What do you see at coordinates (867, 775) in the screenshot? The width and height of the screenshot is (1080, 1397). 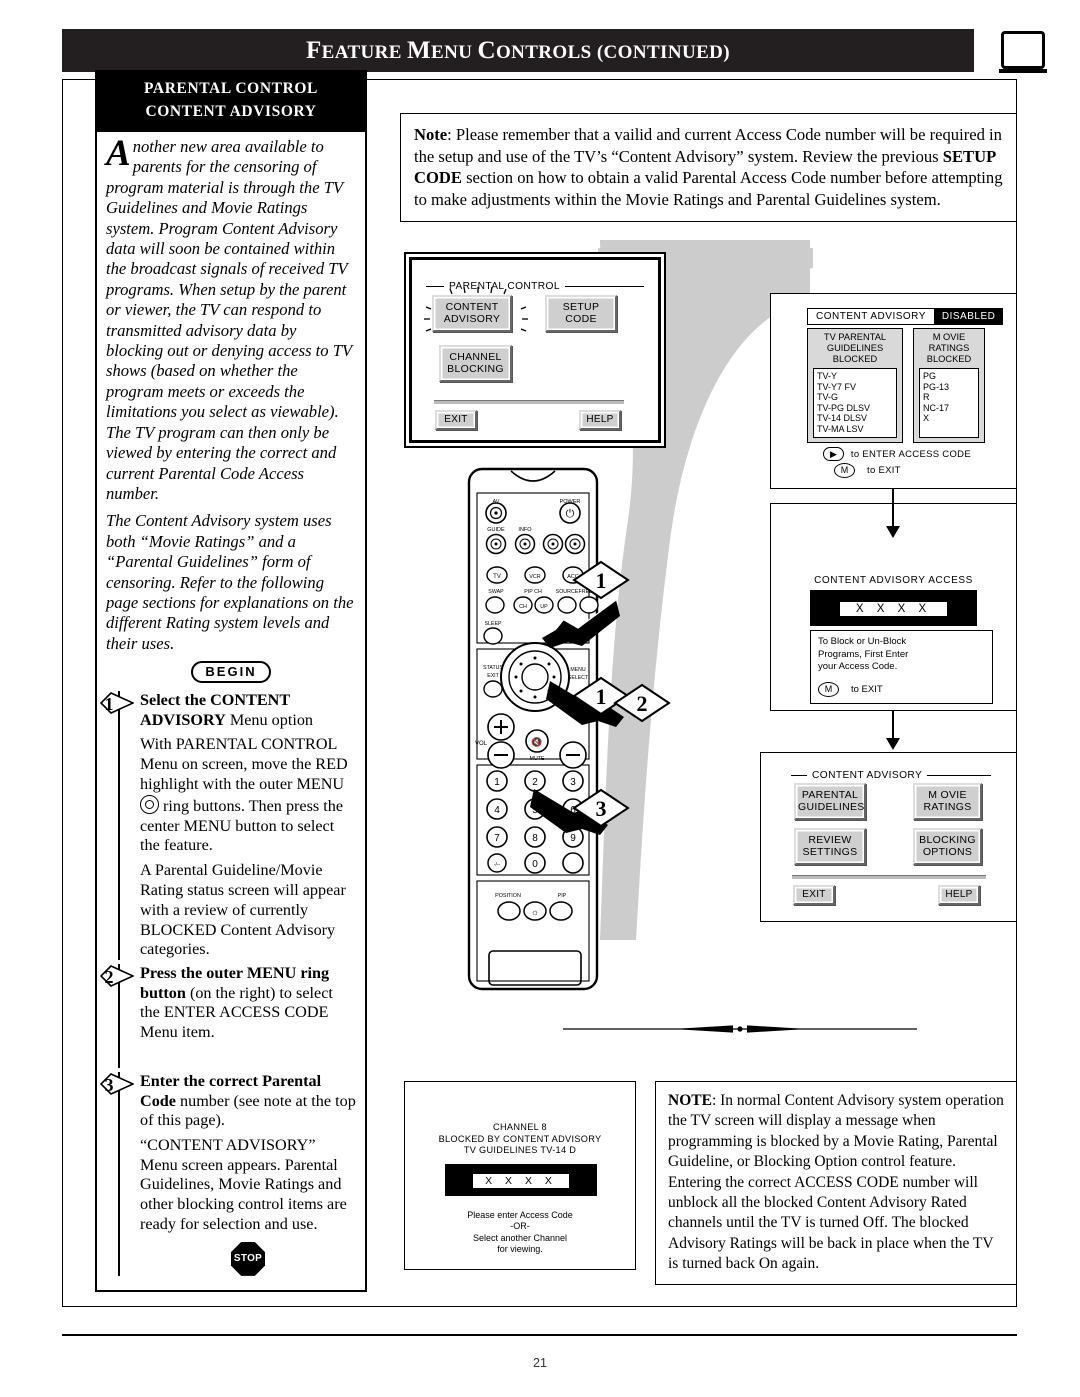 I see `ca-legend-label: CONTENT ADVISORY` at bounding box center [867, 775].